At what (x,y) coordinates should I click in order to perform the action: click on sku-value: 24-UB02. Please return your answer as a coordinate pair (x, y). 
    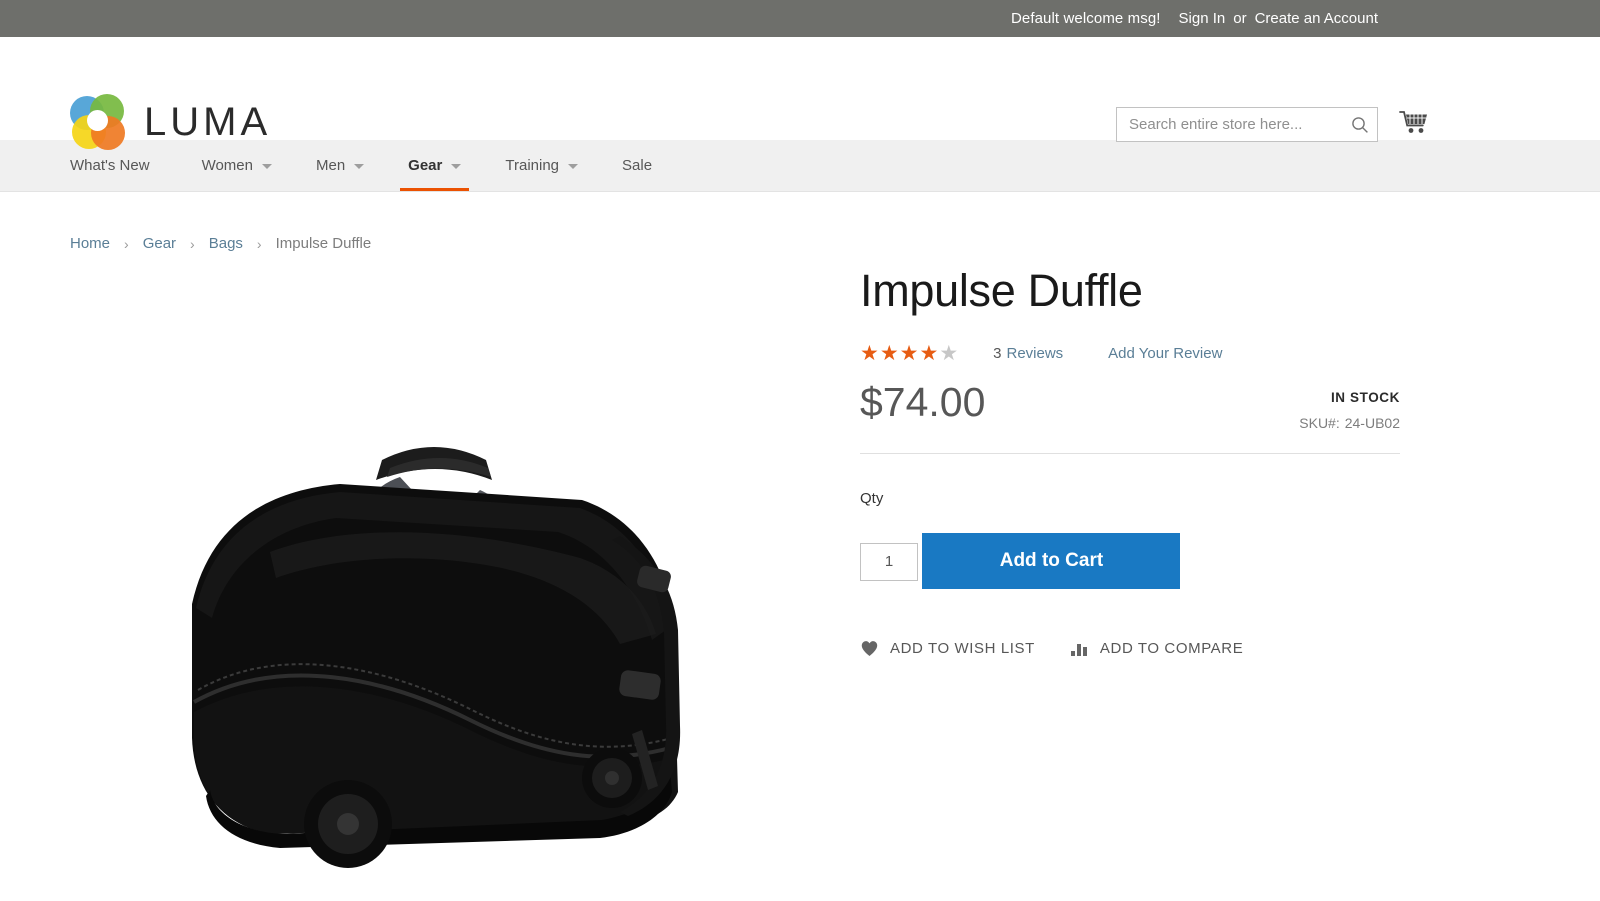
    Looking at the image, I should click on (1372, 423).